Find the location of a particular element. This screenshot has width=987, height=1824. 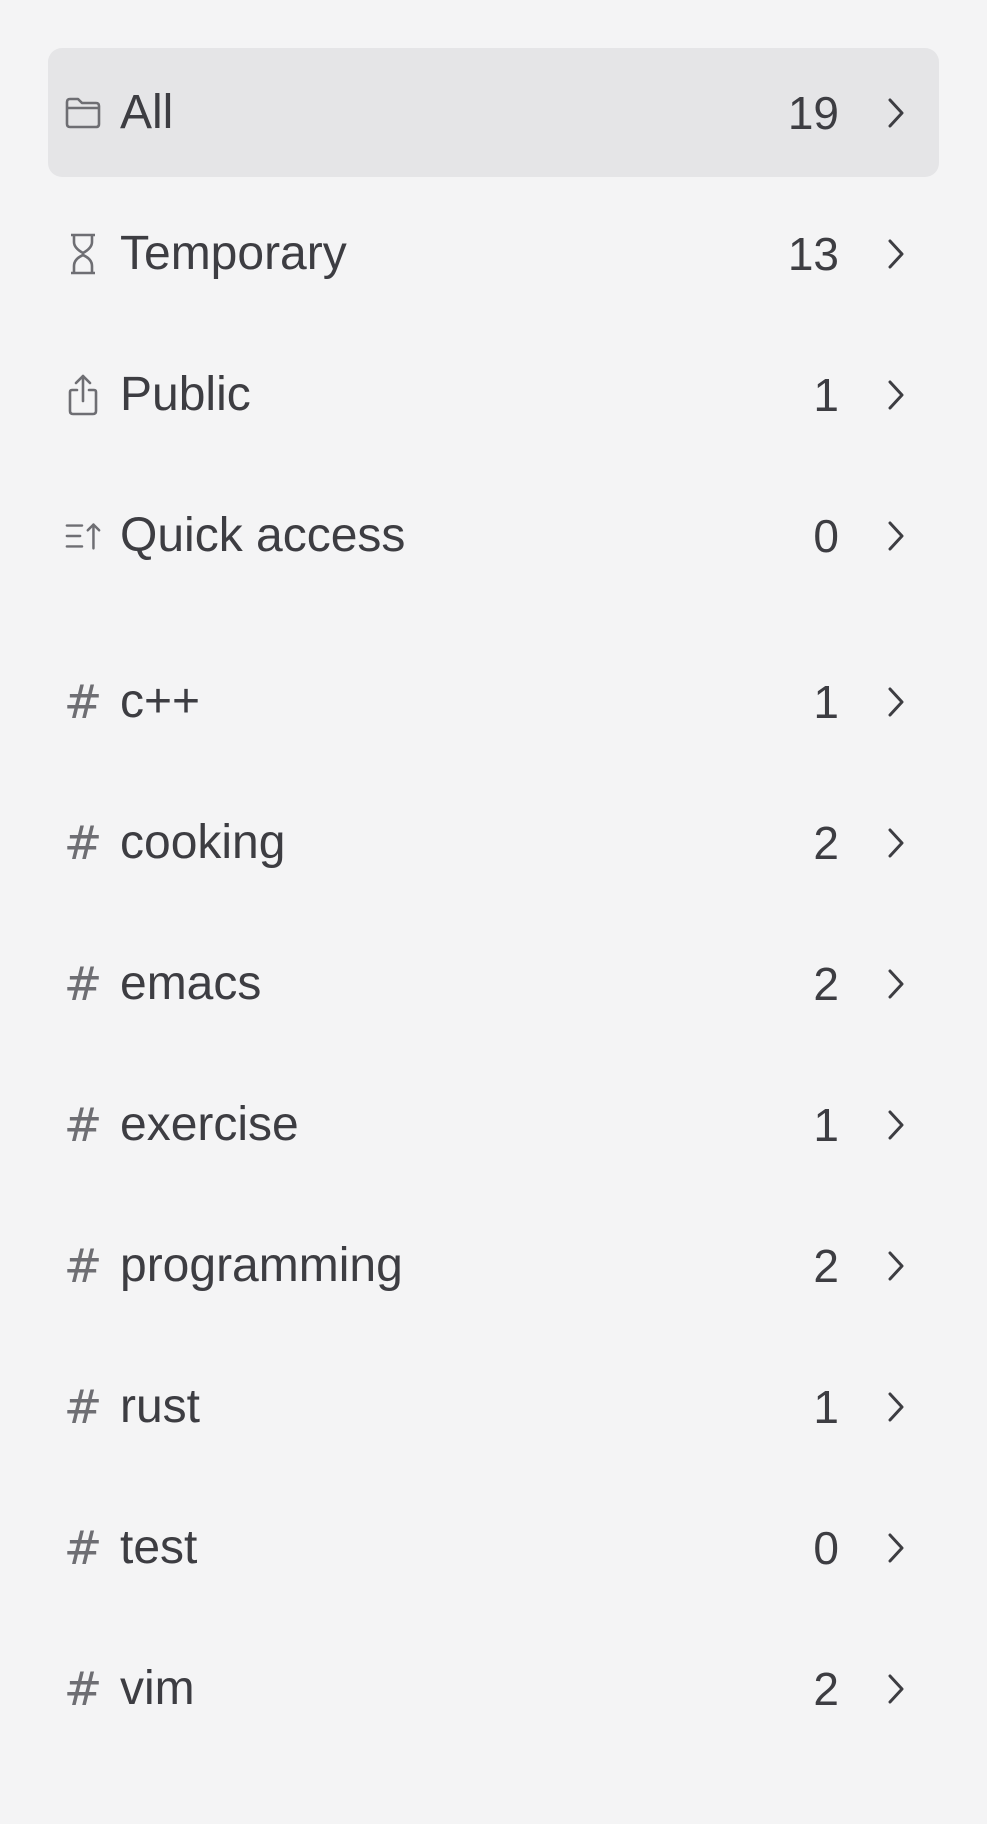

folder-label: Public is located at coordinates (185, 394).